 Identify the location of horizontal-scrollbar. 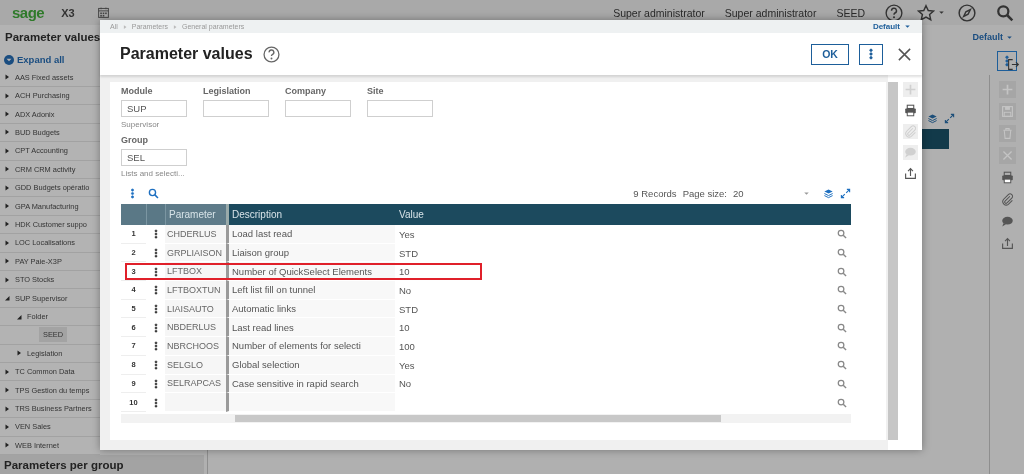
(486, 418).